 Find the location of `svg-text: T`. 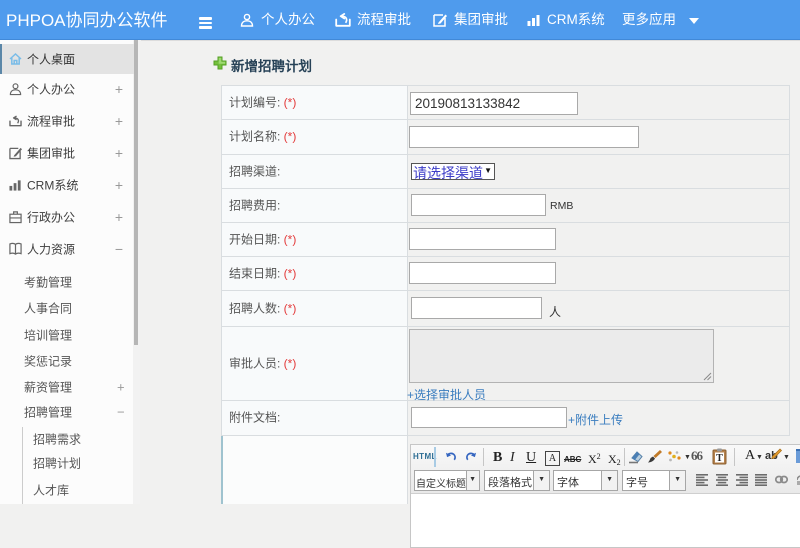

svg-text: T is located at coordinates (719, 458).